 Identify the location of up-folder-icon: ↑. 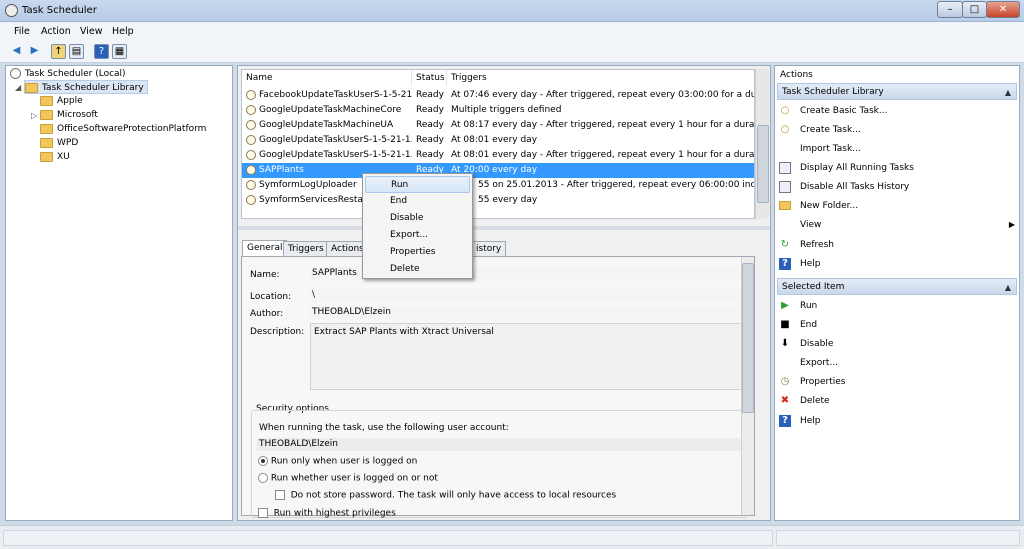
(58, 51).